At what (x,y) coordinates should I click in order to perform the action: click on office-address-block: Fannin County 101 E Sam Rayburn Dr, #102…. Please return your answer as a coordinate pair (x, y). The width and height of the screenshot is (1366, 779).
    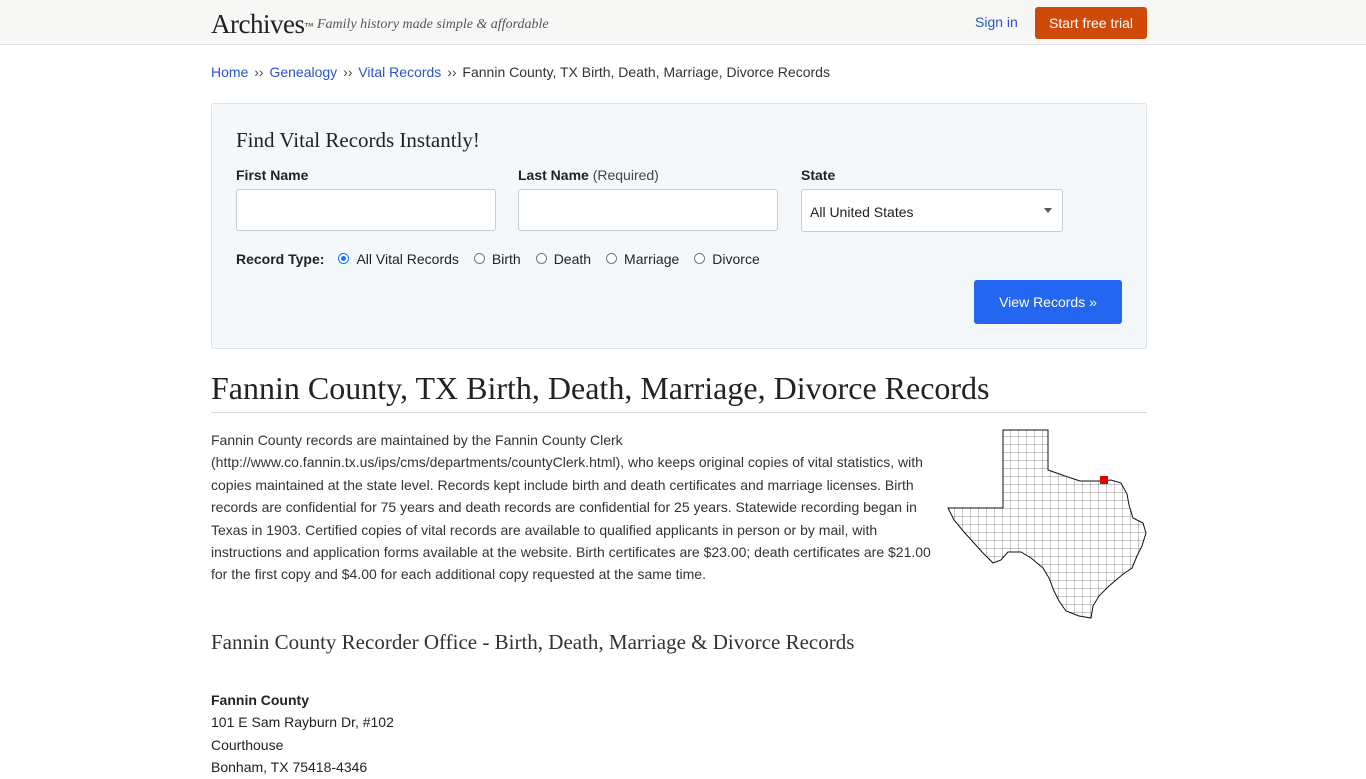
    Looking at the image, I should click on (302, 734).